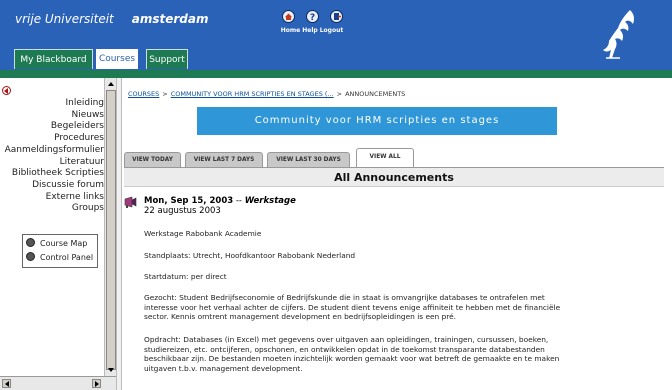 This screenshot has width=672, height=390. I want to click on frame-divider, so click(119, 234).